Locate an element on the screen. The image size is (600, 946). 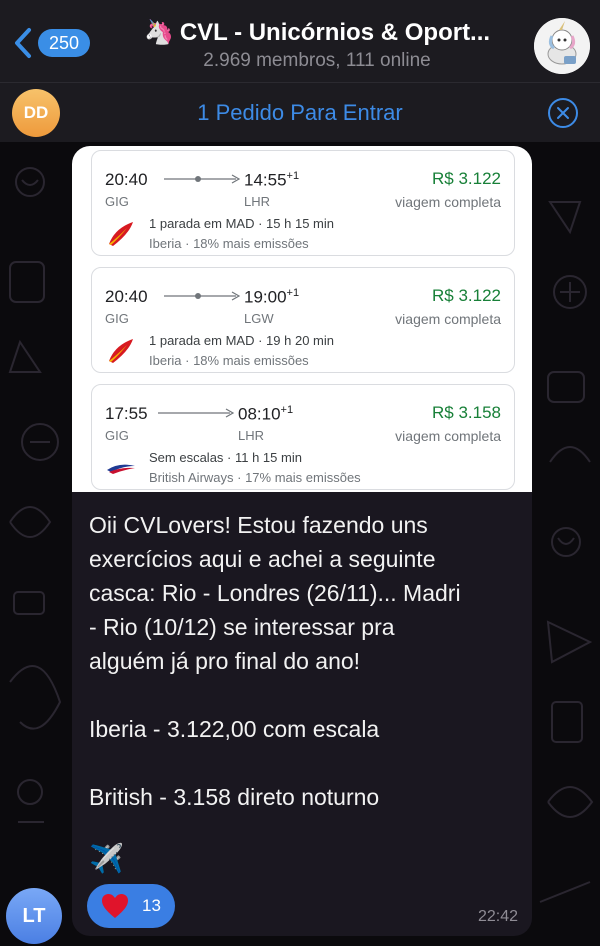
unicorn-icon: 🦄 is located at coordinates (158, 32).